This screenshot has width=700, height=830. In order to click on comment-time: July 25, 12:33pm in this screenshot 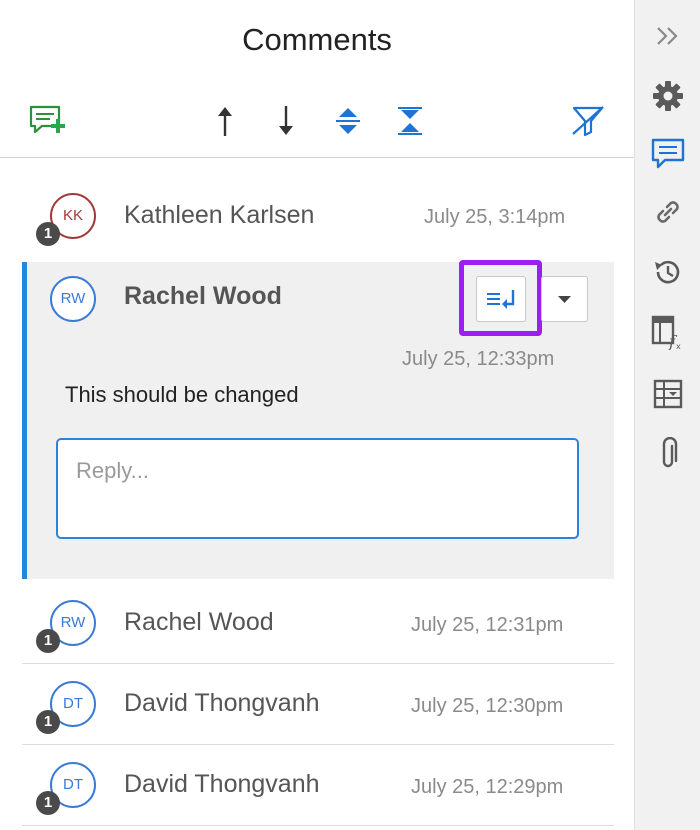, I will do `click(478, 359)`.